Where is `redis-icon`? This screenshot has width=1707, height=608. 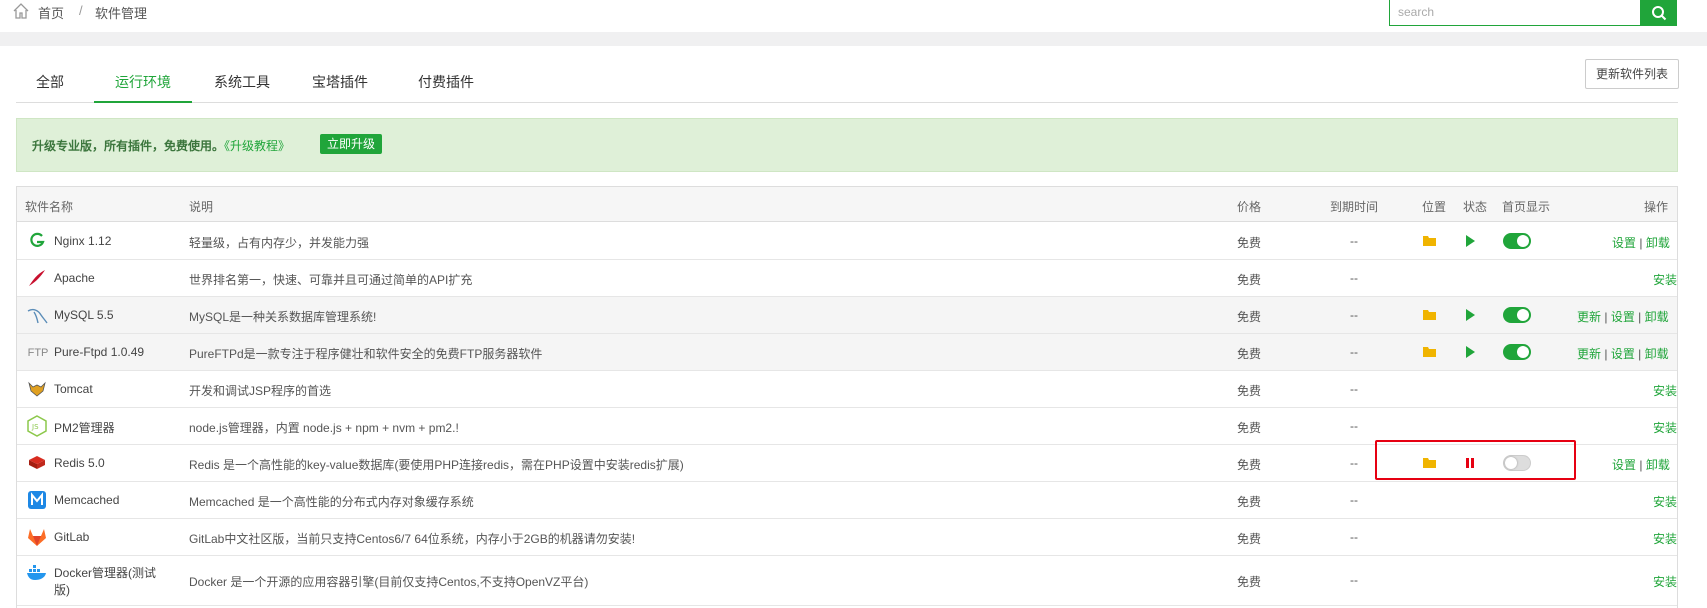
redis-icon is located at coordinates (37, 463).